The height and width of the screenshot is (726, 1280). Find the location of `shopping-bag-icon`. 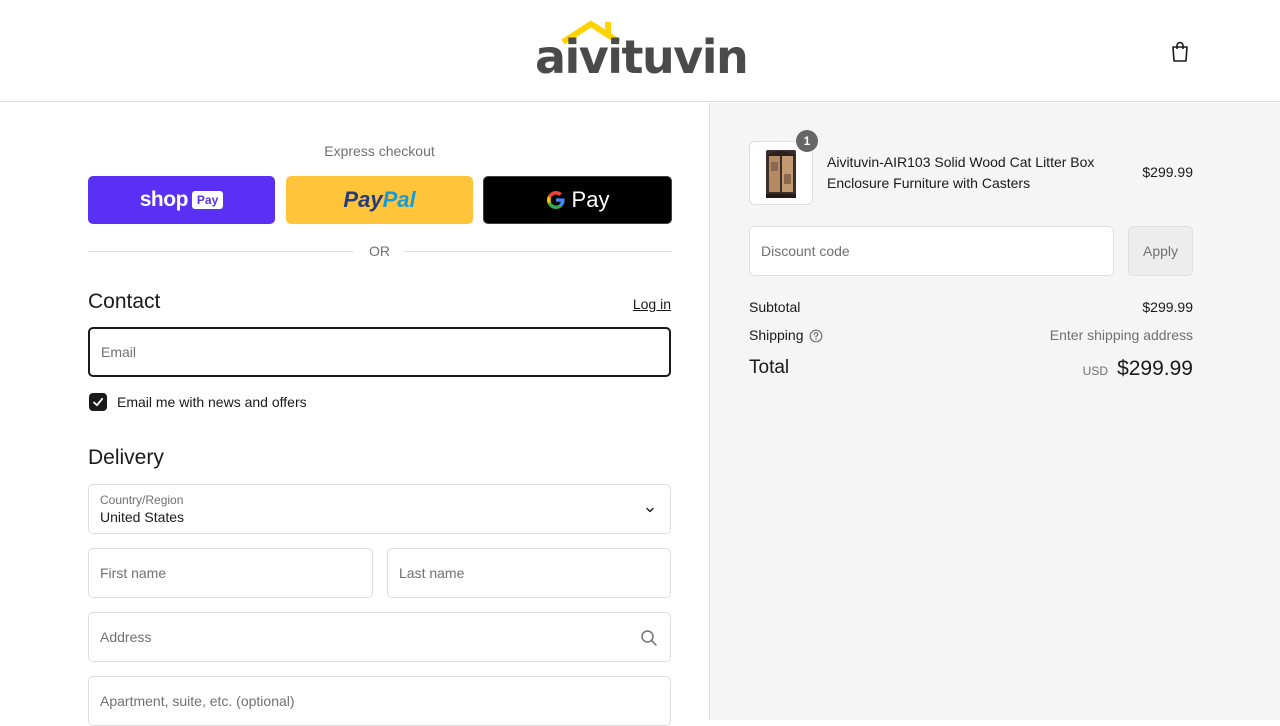

shopping-bag-icon is located at coordinates (1180, 51).